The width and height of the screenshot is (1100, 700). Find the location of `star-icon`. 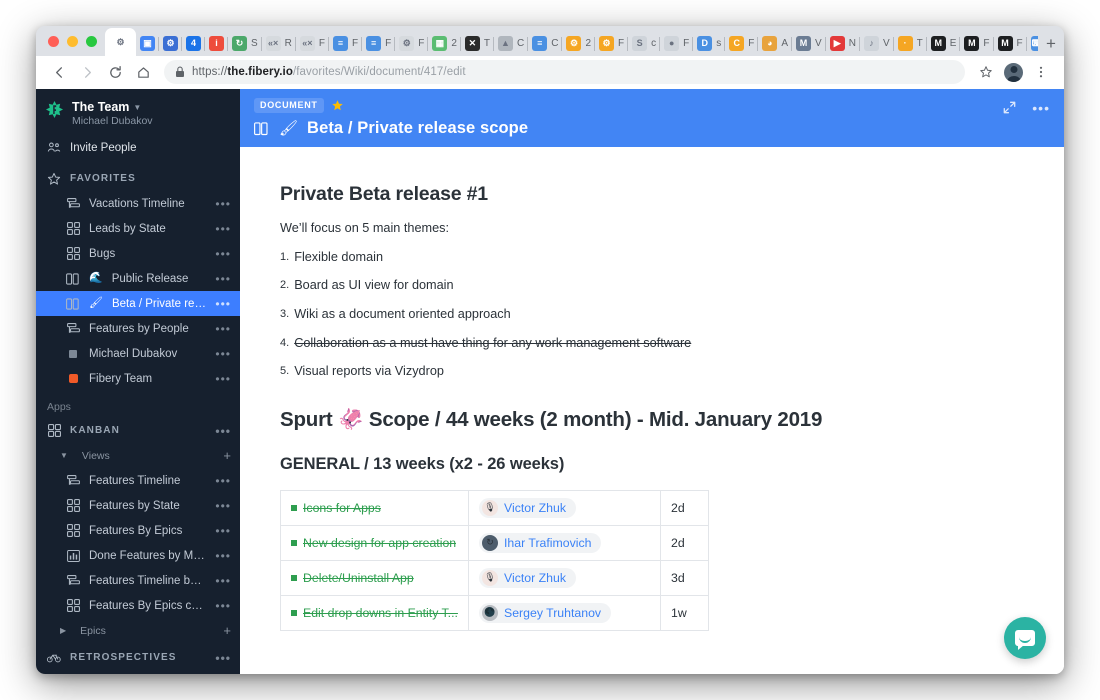

star-icon is located at coordinates (986, 72).